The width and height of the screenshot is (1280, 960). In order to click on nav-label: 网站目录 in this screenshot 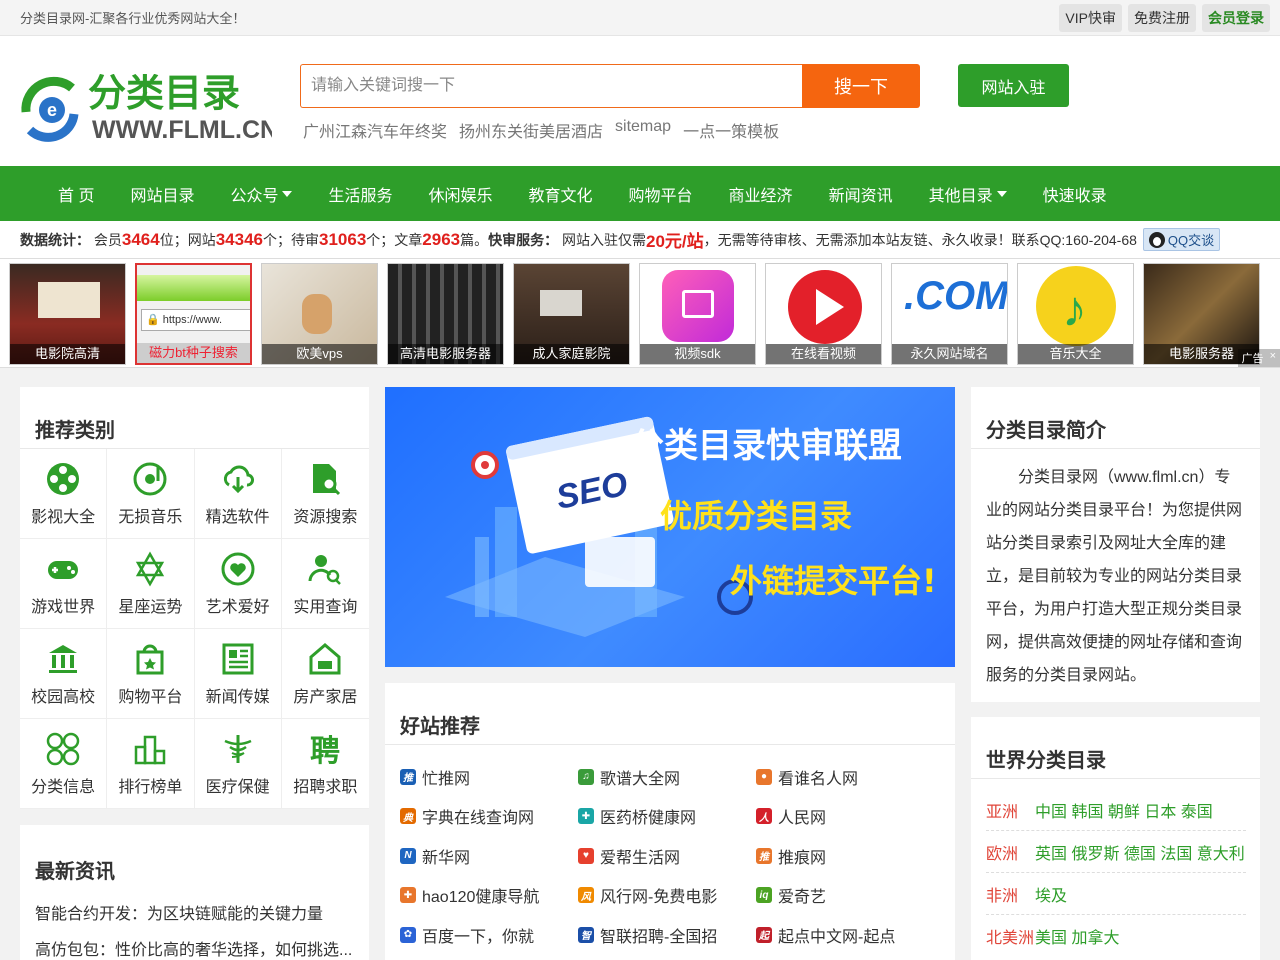, I will do `click(162, 196)`.